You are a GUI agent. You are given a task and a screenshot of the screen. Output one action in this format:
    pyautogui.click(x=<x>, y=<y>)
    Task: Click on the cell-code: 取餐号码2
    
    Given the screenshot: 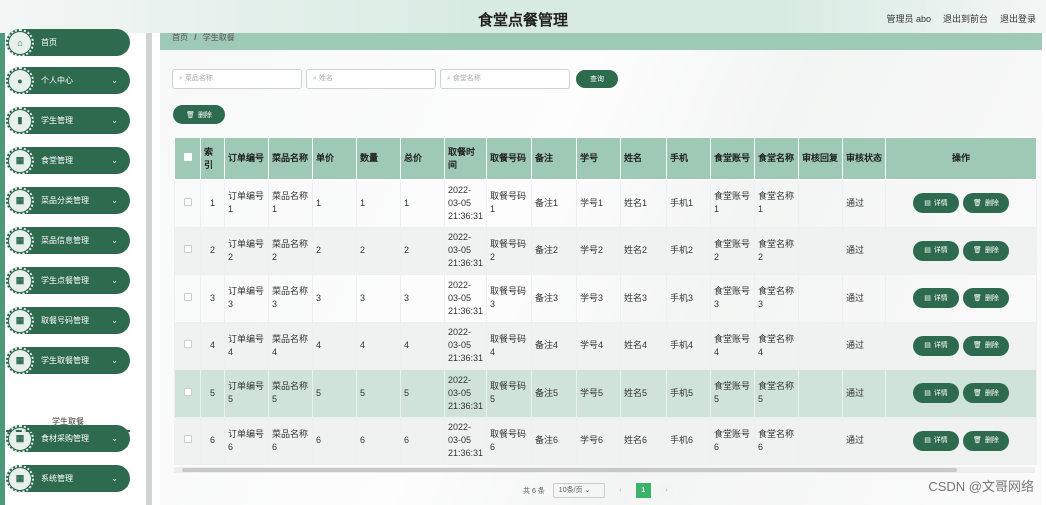 What is the action you would take?
    pyautogui.click(x=509, y=250)
    